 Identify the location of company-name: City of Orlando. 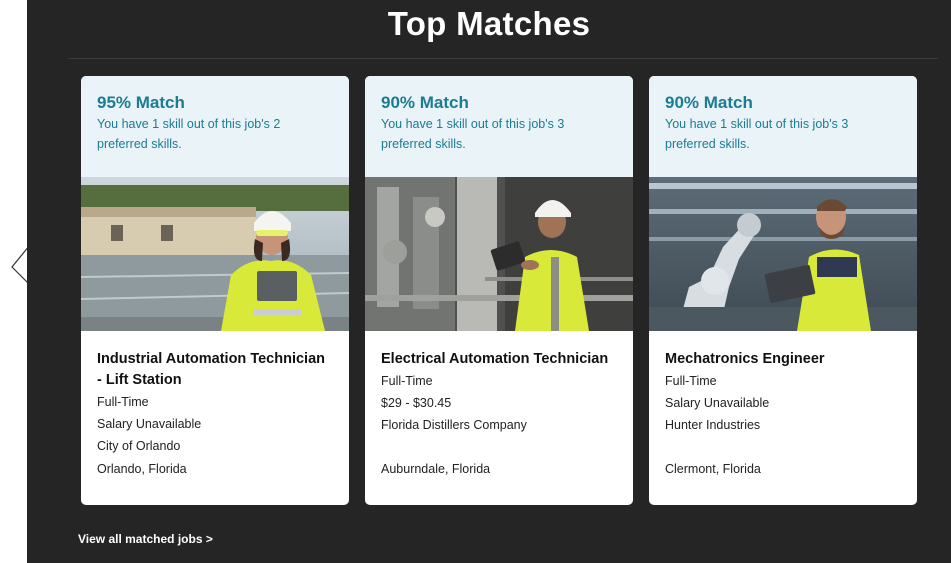
(139, 446).